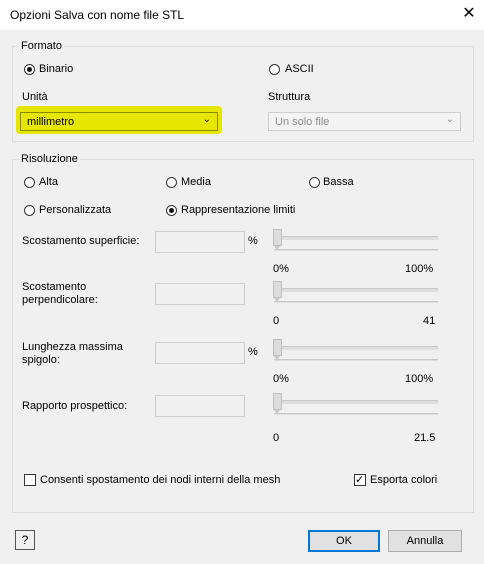 The image size is (484, 564). What do you see at coordinates (356, 250) in the screenshot?
I see `scostamento-superficie-tick-line` at bounding box center [356, 250].